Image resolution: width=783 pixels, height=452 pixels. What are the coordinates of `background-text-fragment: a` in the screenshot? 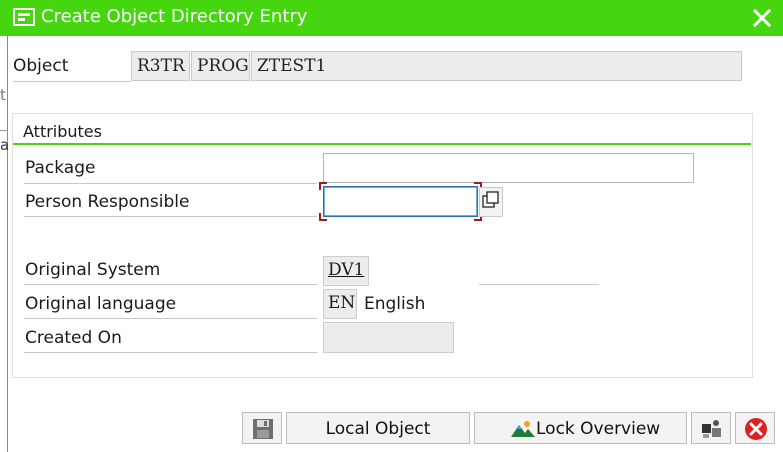 It's located at (5, 145).